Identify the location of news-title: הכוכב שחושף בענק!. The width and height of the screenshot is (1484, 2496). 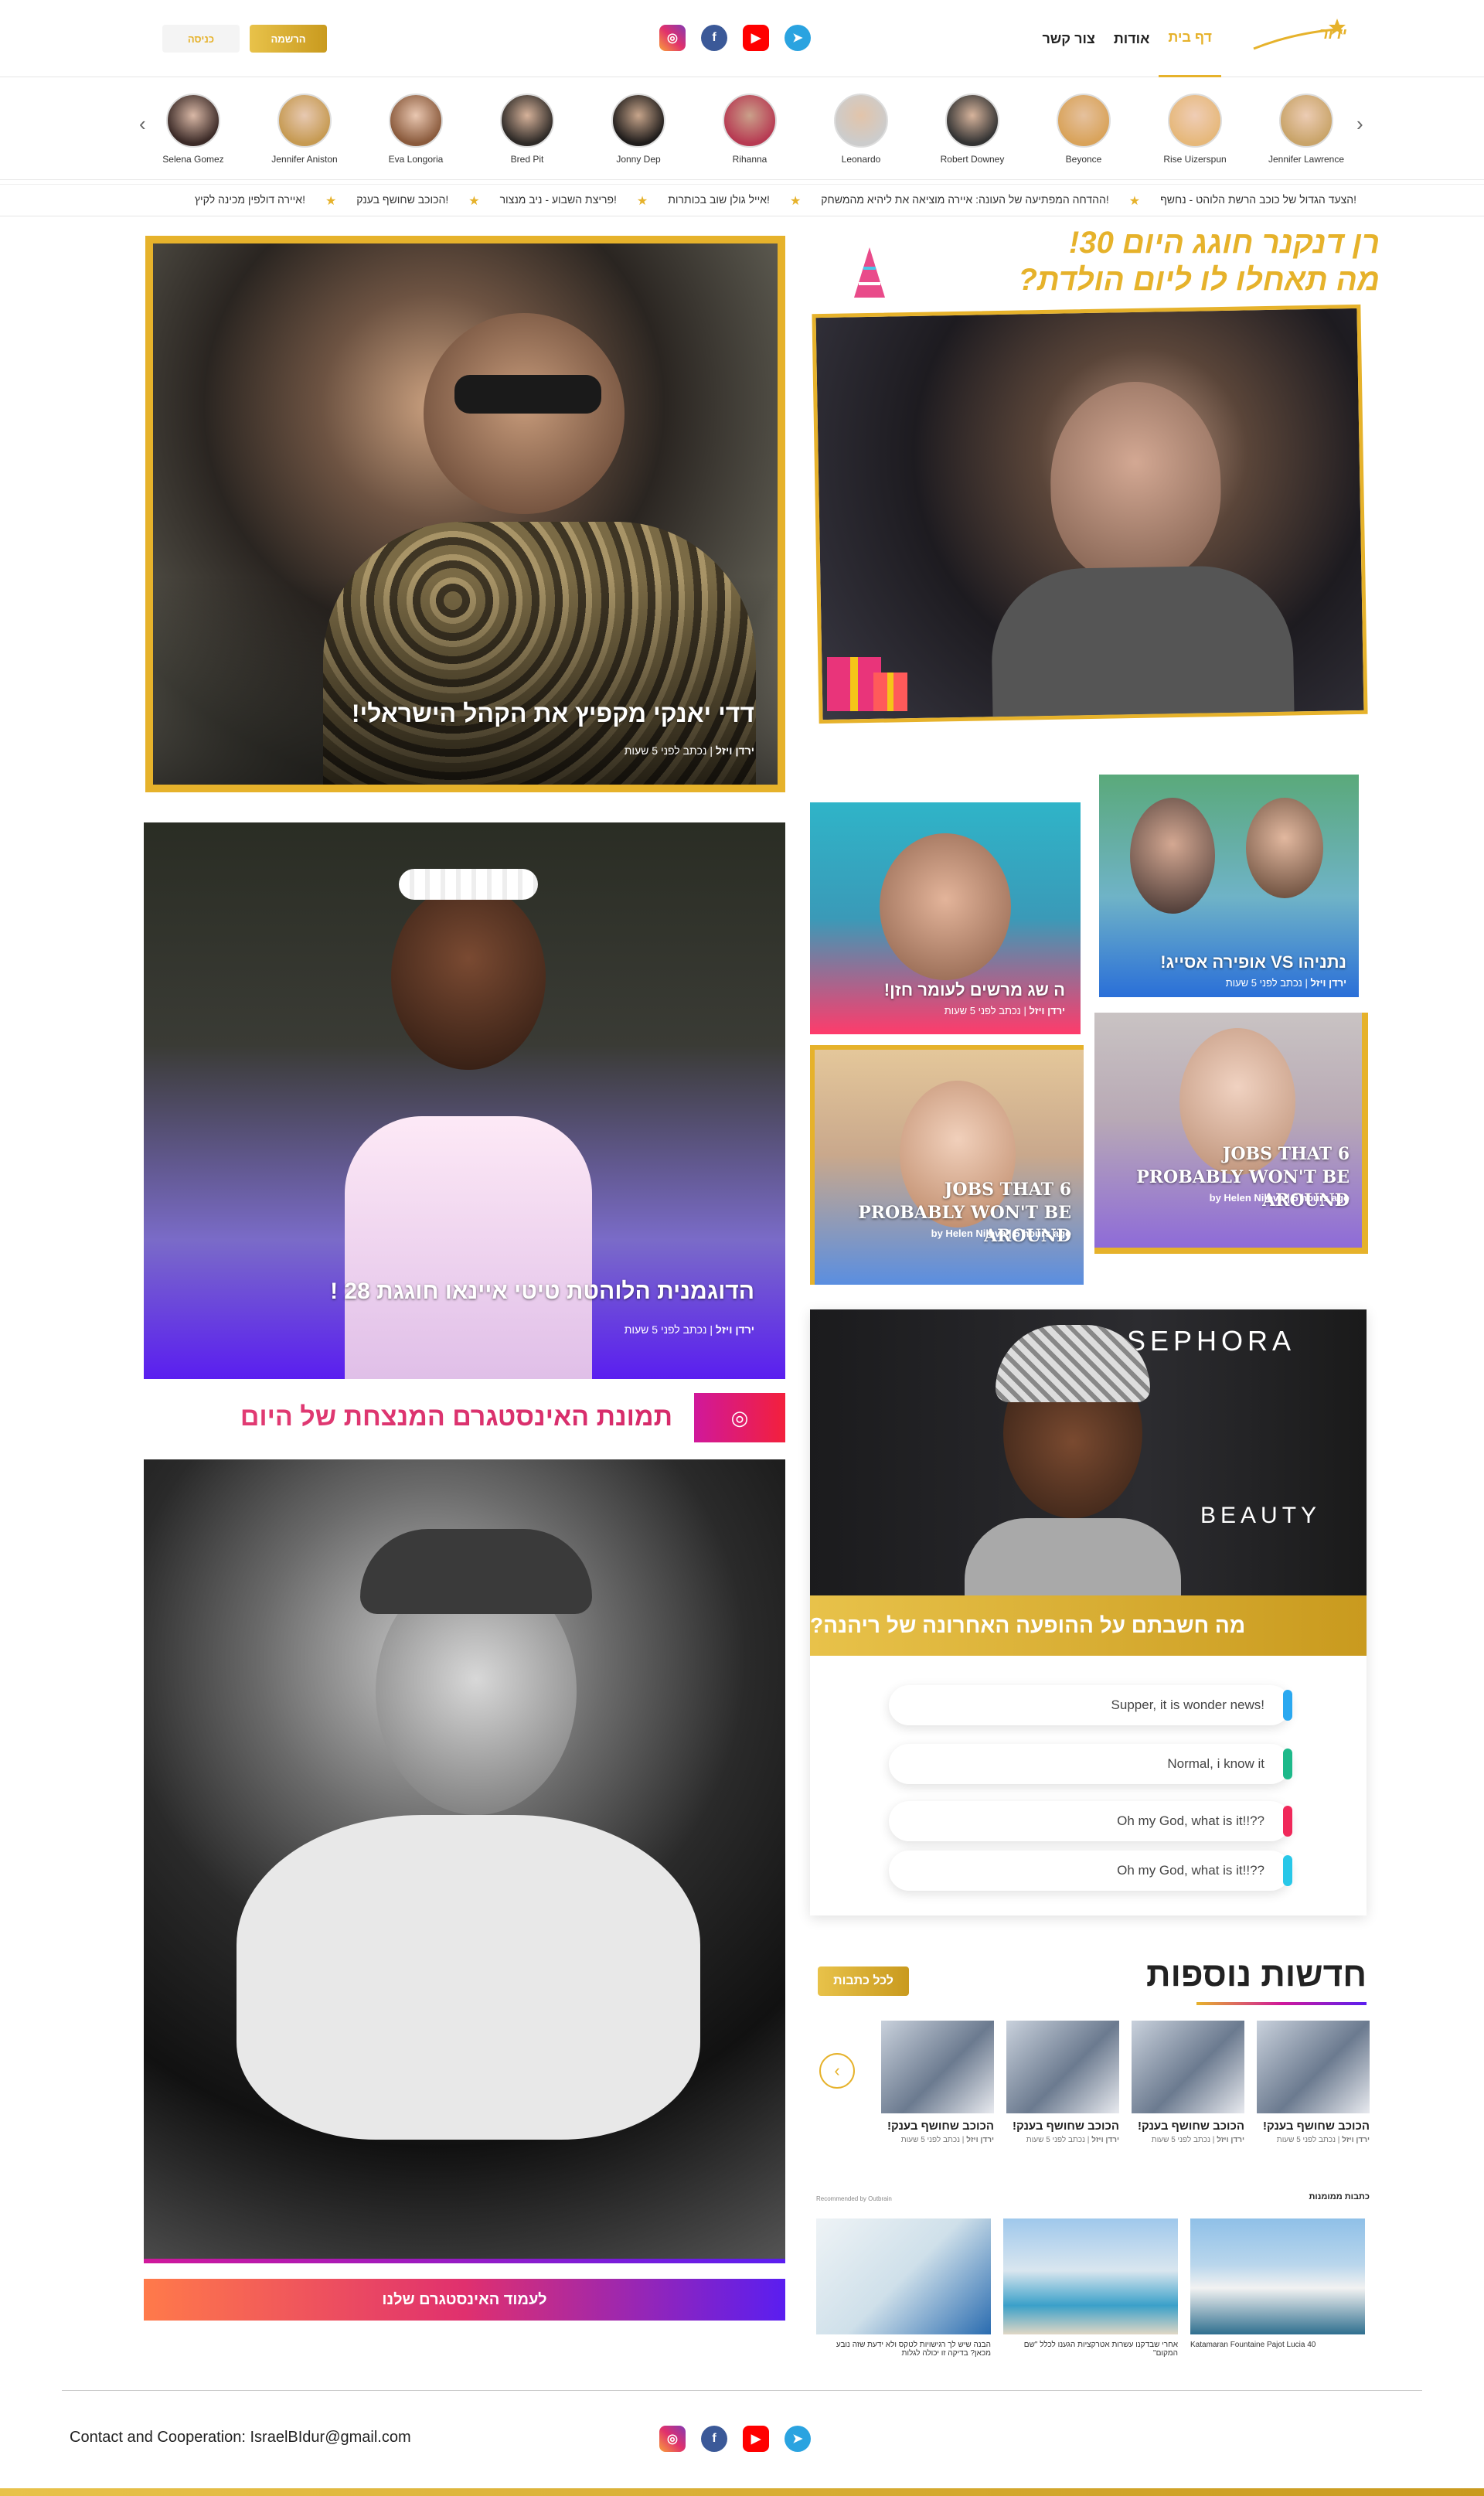
(1190, 2126).